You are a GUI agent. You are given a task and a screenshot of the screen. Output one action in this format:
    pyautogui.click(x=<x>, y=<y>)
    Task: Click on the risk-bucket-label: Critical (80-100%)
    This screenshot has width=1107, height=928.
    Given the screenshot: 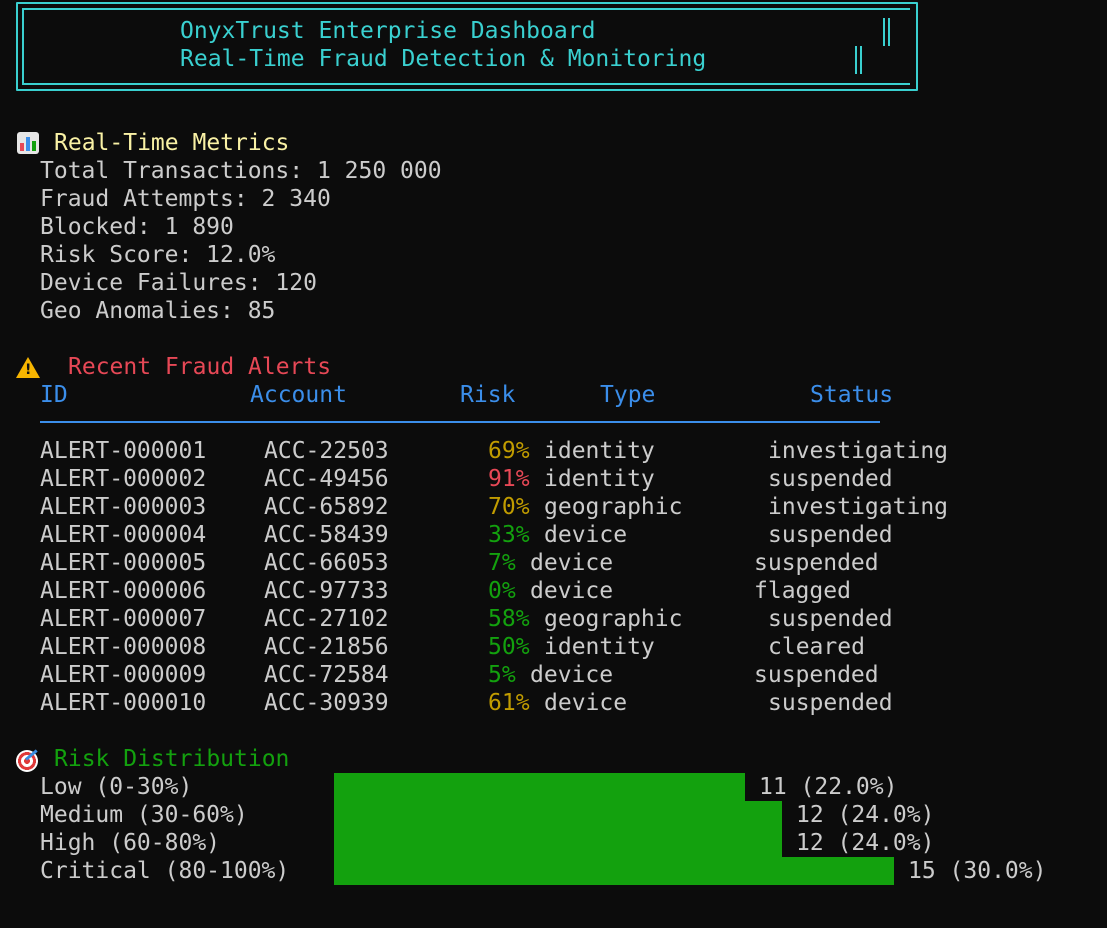 What is the action you would take?
    pyautogui.click(x=165, y=871)
    